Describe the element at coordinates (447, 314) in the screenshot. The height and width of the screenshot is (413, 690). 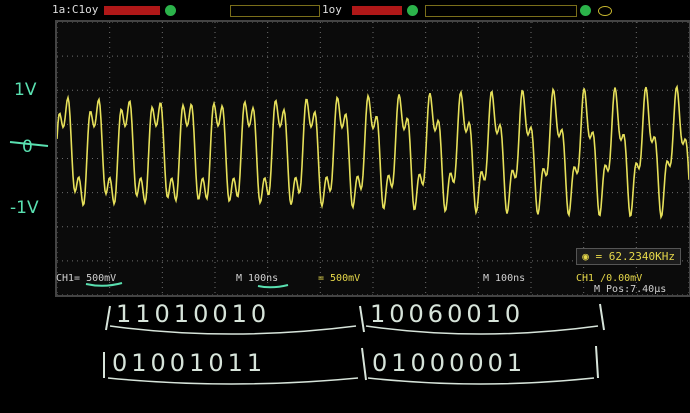
I see `bits-row1-right: 10060010` at that location.